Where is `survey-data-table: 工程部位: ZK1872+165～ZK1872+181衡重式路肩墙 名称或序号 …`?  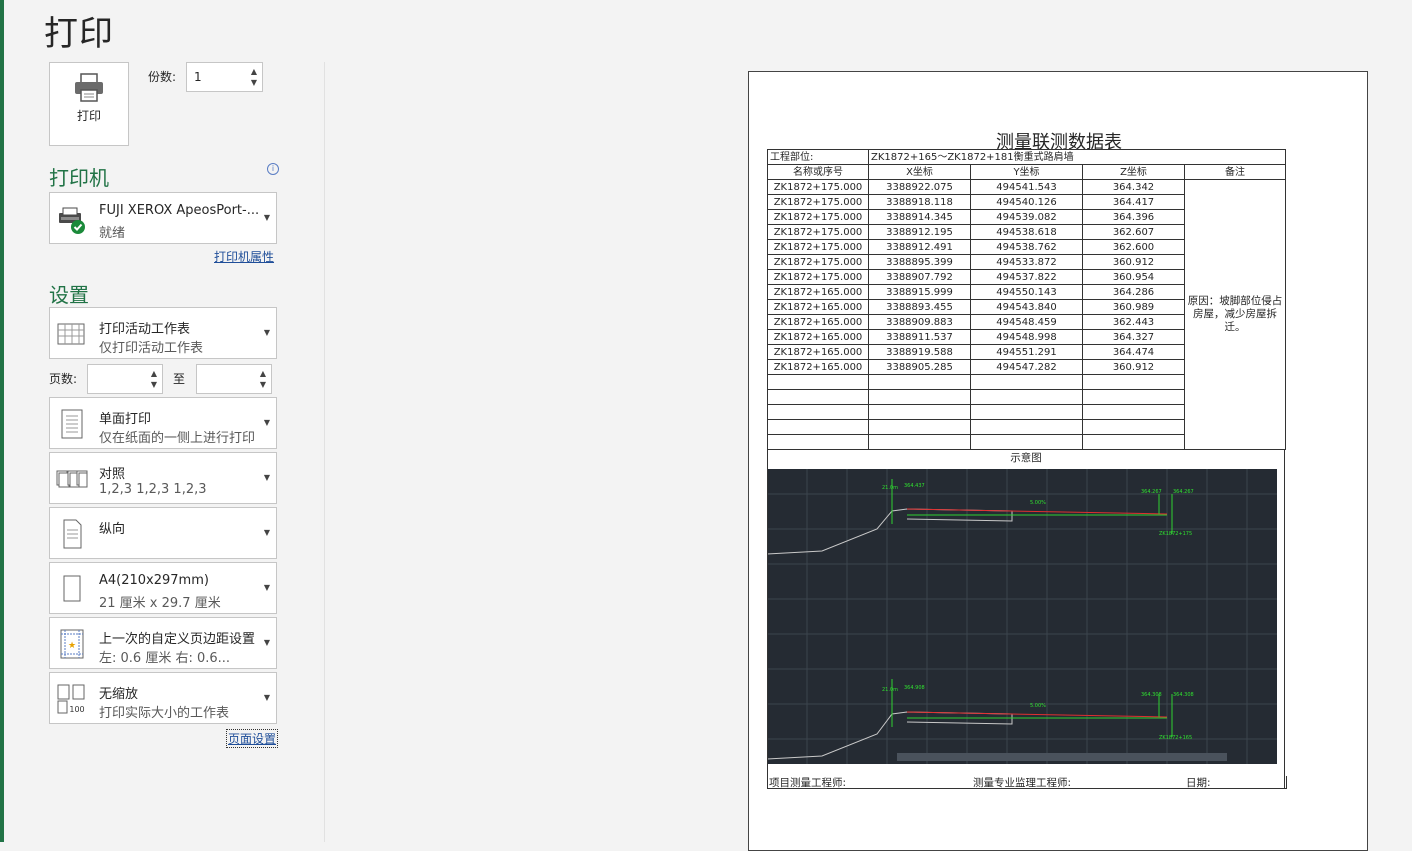 survey-data-table: 工程部位: ZK1872+165～ZK1872+181衡重式路肩墙 名称或序号 … is located at coordinates (1026, 299).